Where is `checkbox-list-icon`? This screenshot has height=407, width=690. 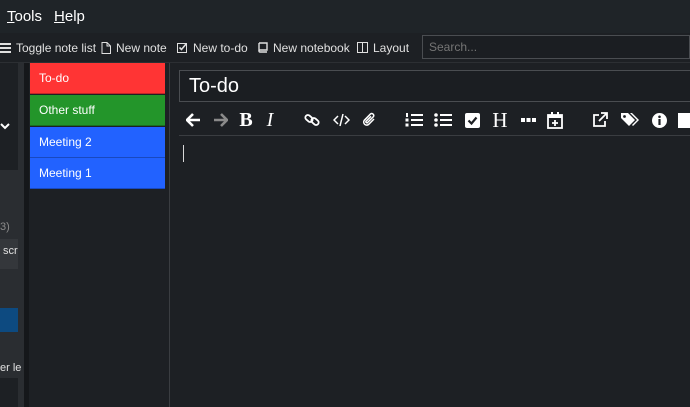
checkbox-list-icon is located at coordinates (472, 120).